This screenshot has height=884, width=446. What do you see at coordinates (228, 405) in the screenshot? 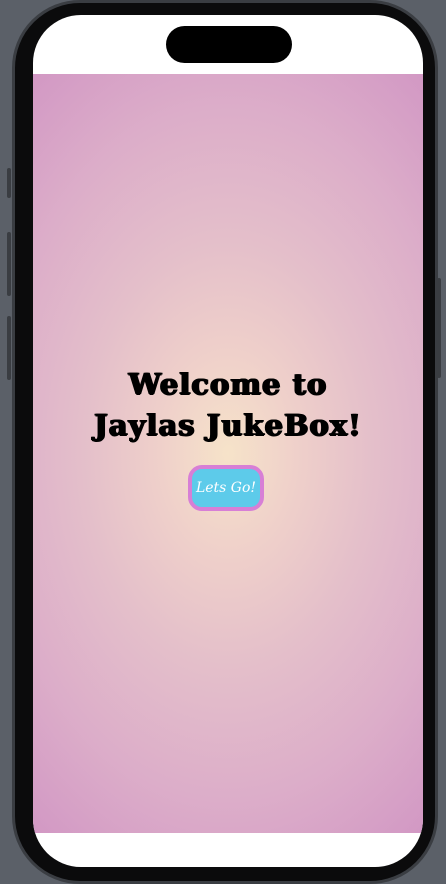
I see `welcome-title: Welcome to Jaylas JukeBox!` at bounding box center [228, 405].